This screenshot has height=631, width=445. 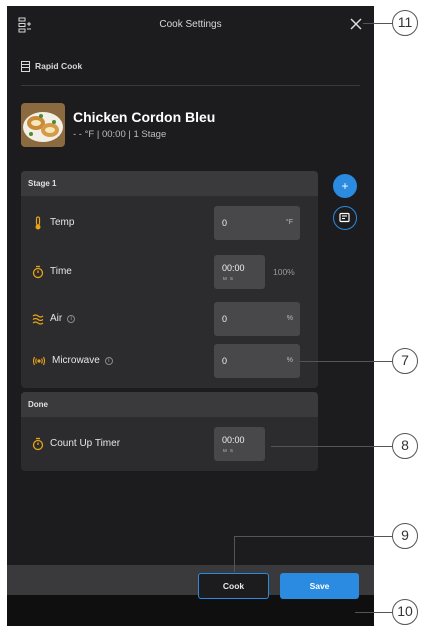 What do you see at coordinates (169, 319) in the screenshot?
I see `air-row: Air i 0 %` at bounding box center [169, 319].